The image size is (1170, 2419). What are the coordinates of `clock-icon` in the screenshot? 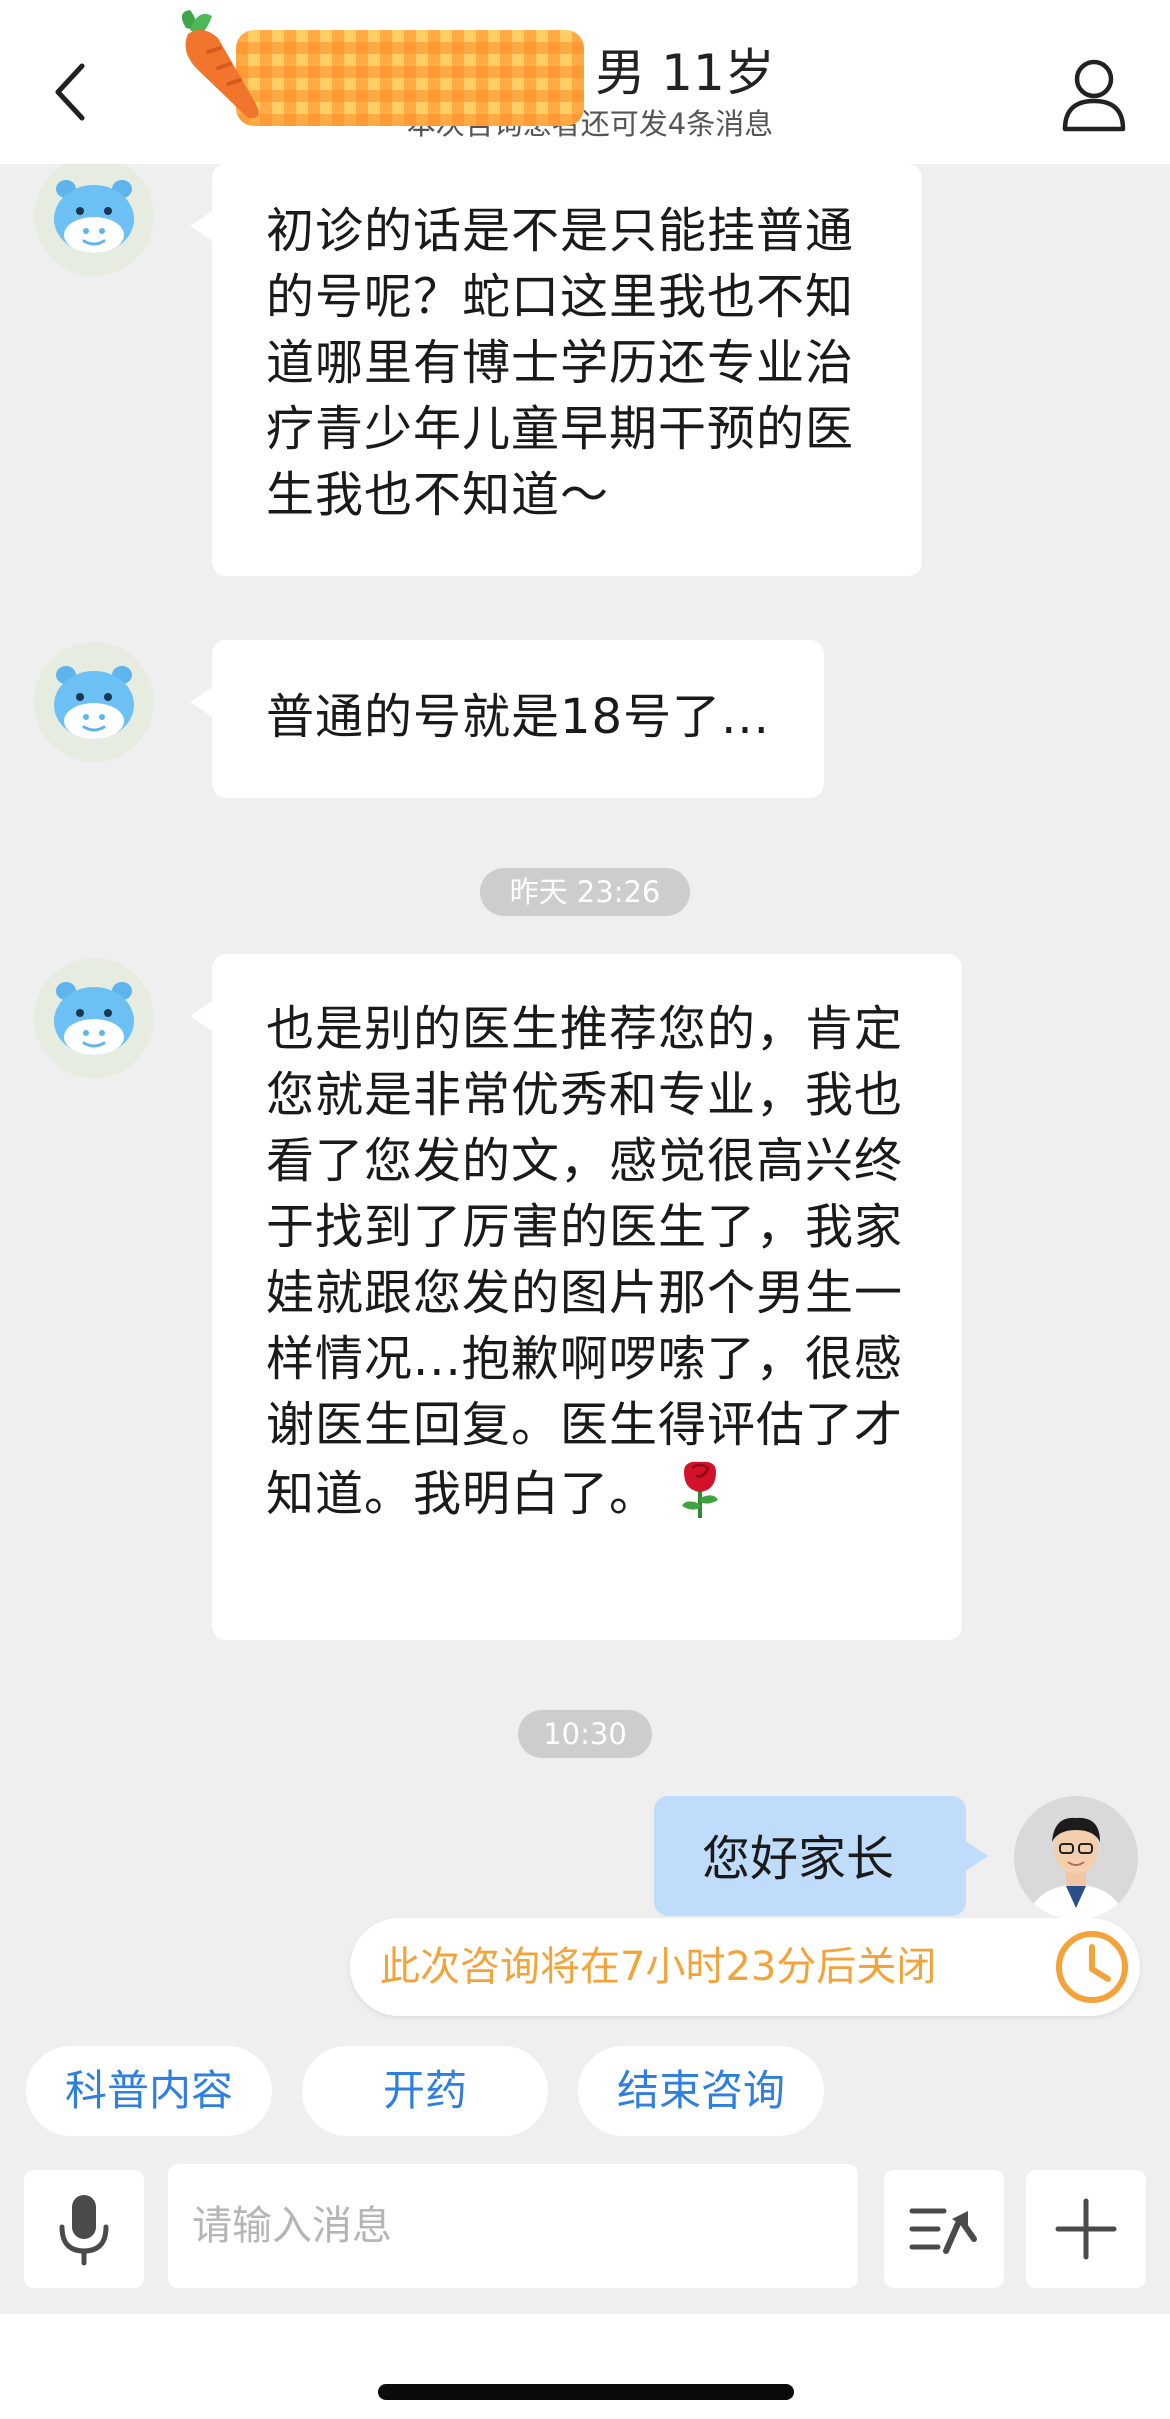 It's located at (1092, 1967).